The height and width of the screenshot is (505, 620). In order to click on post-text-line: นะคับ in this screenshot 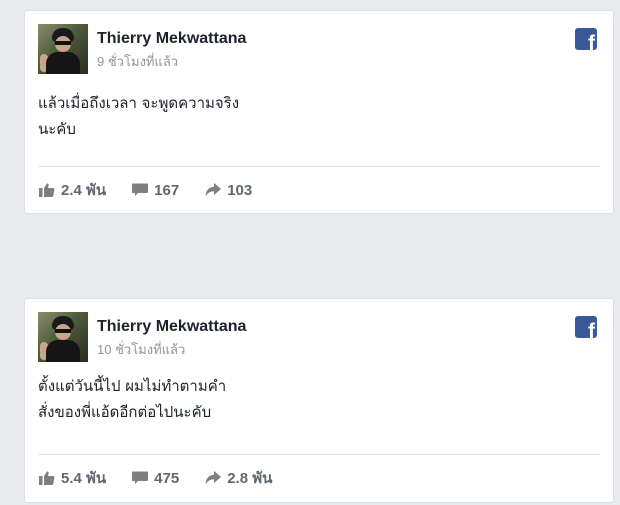, I will do `click(57, 129)`.